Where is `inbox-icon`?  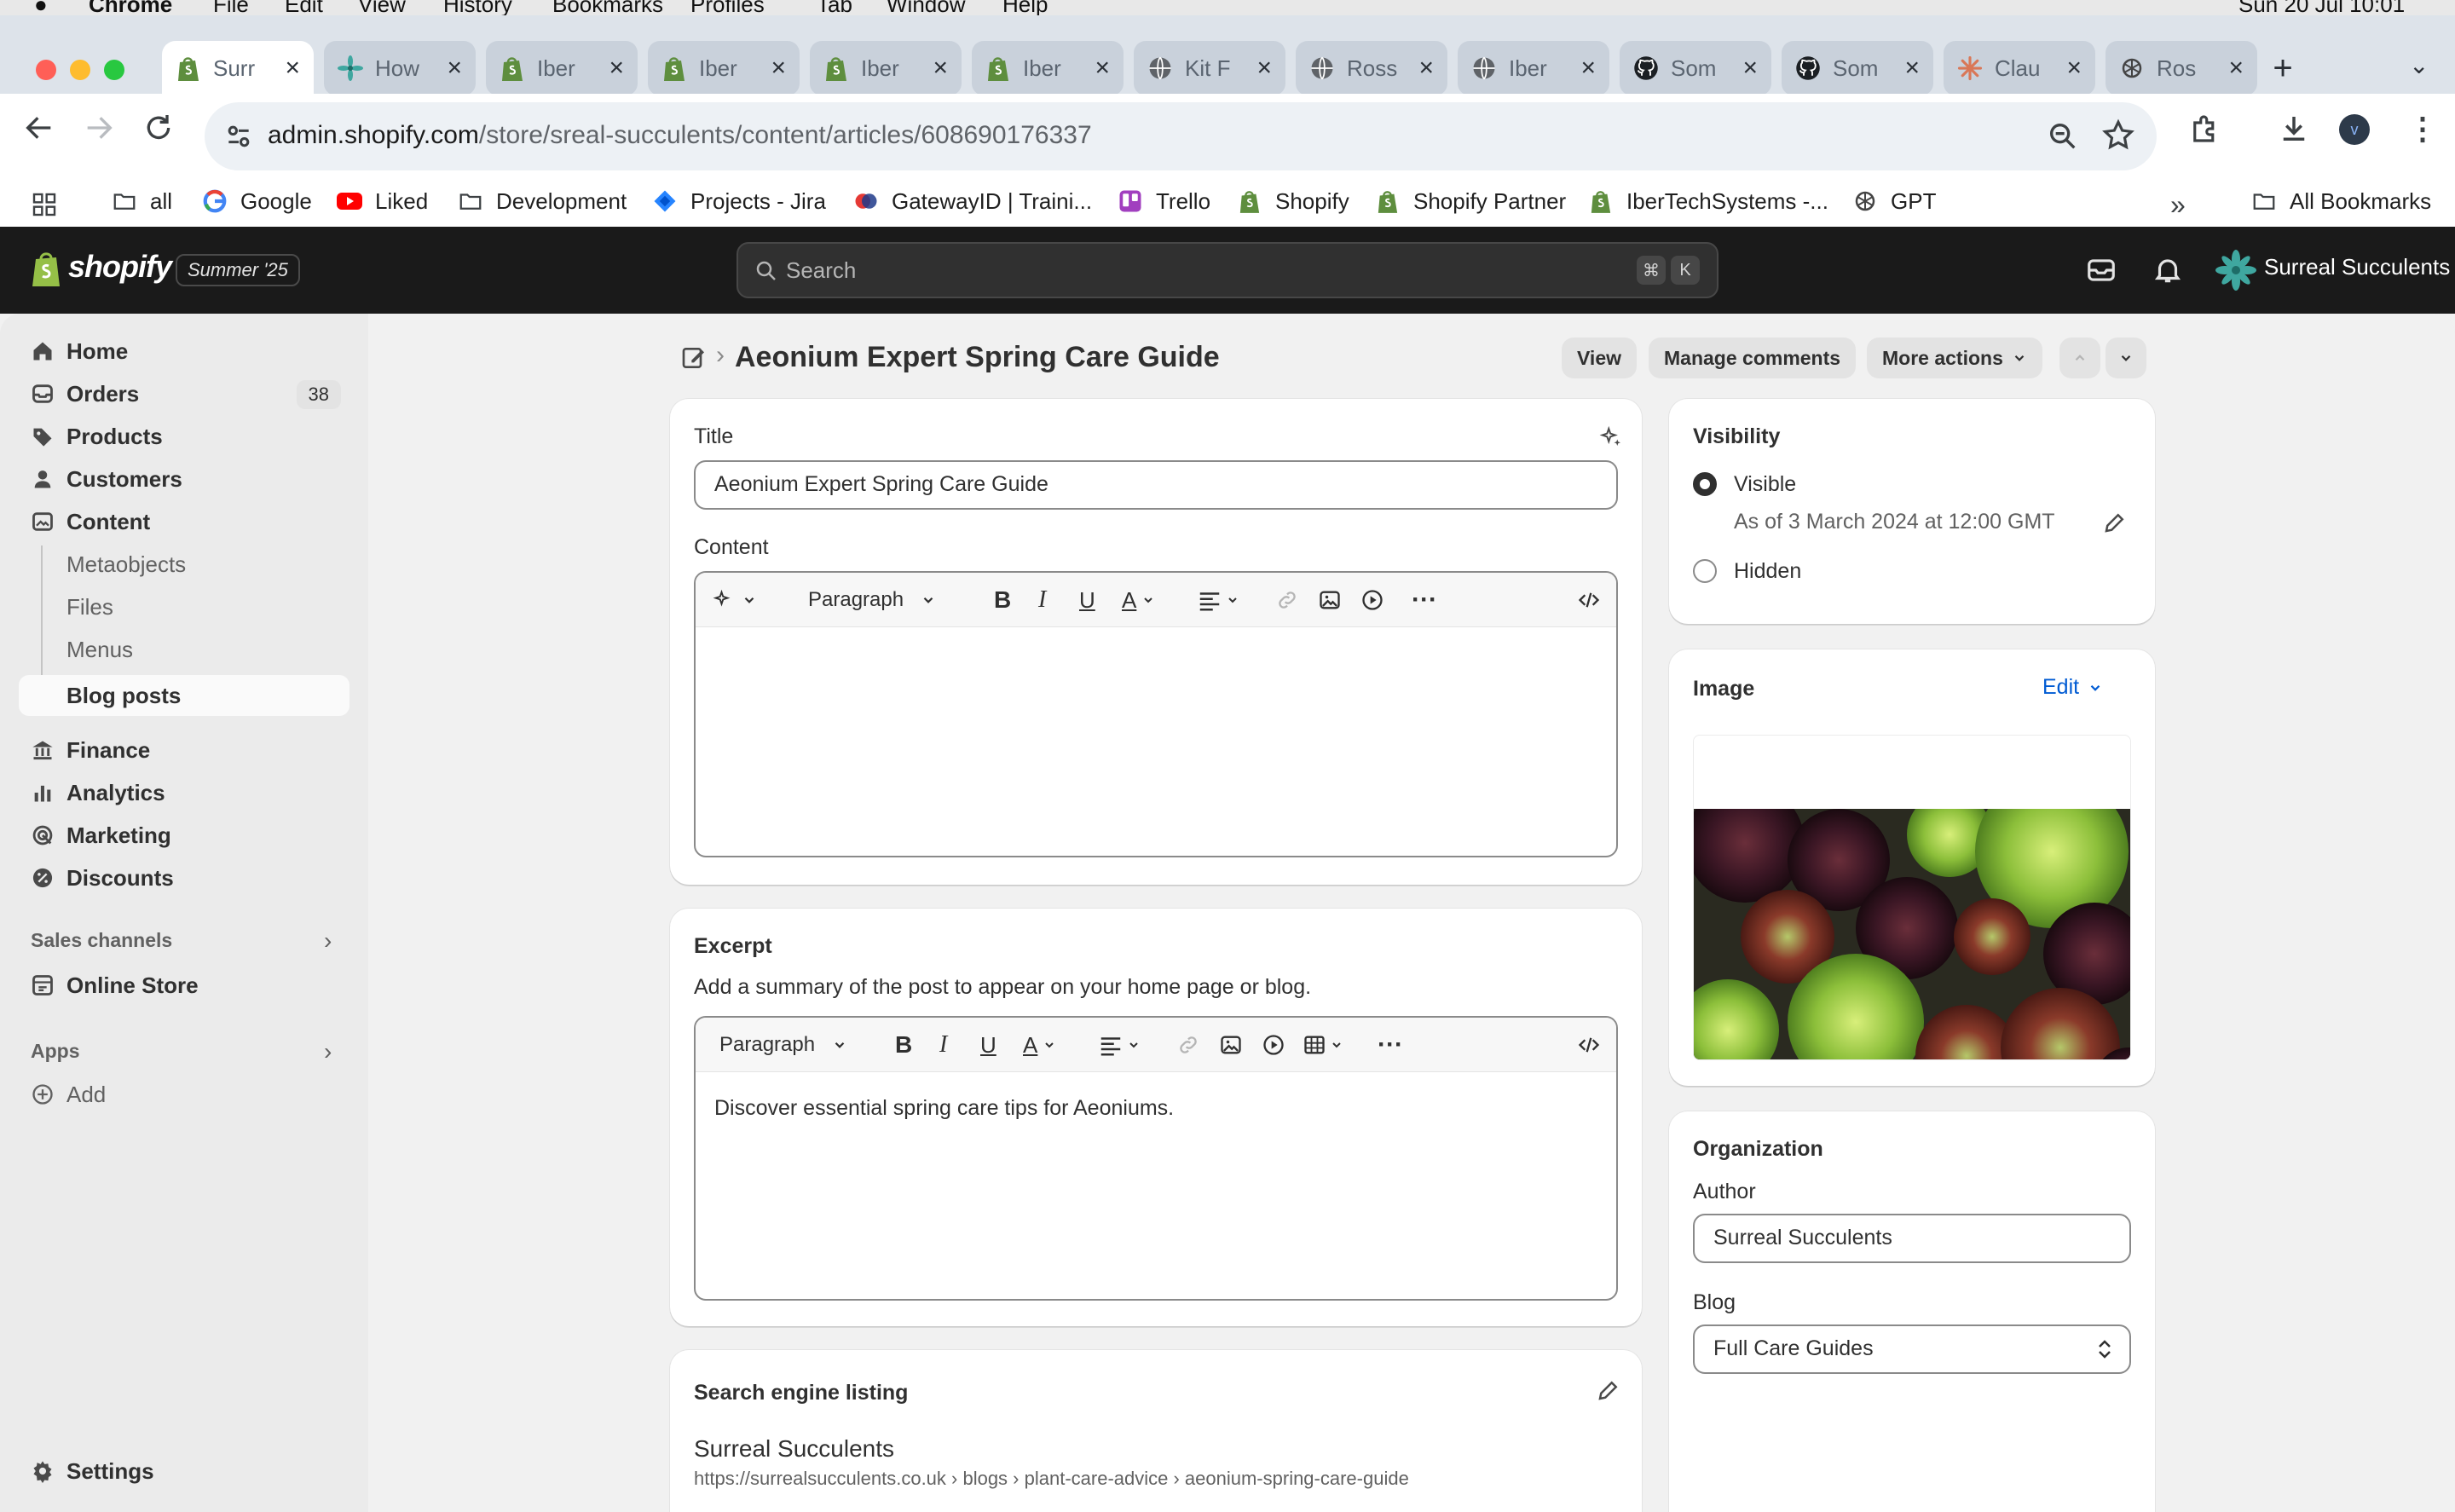 inbox-icon is located at coordinates (2101, 270).